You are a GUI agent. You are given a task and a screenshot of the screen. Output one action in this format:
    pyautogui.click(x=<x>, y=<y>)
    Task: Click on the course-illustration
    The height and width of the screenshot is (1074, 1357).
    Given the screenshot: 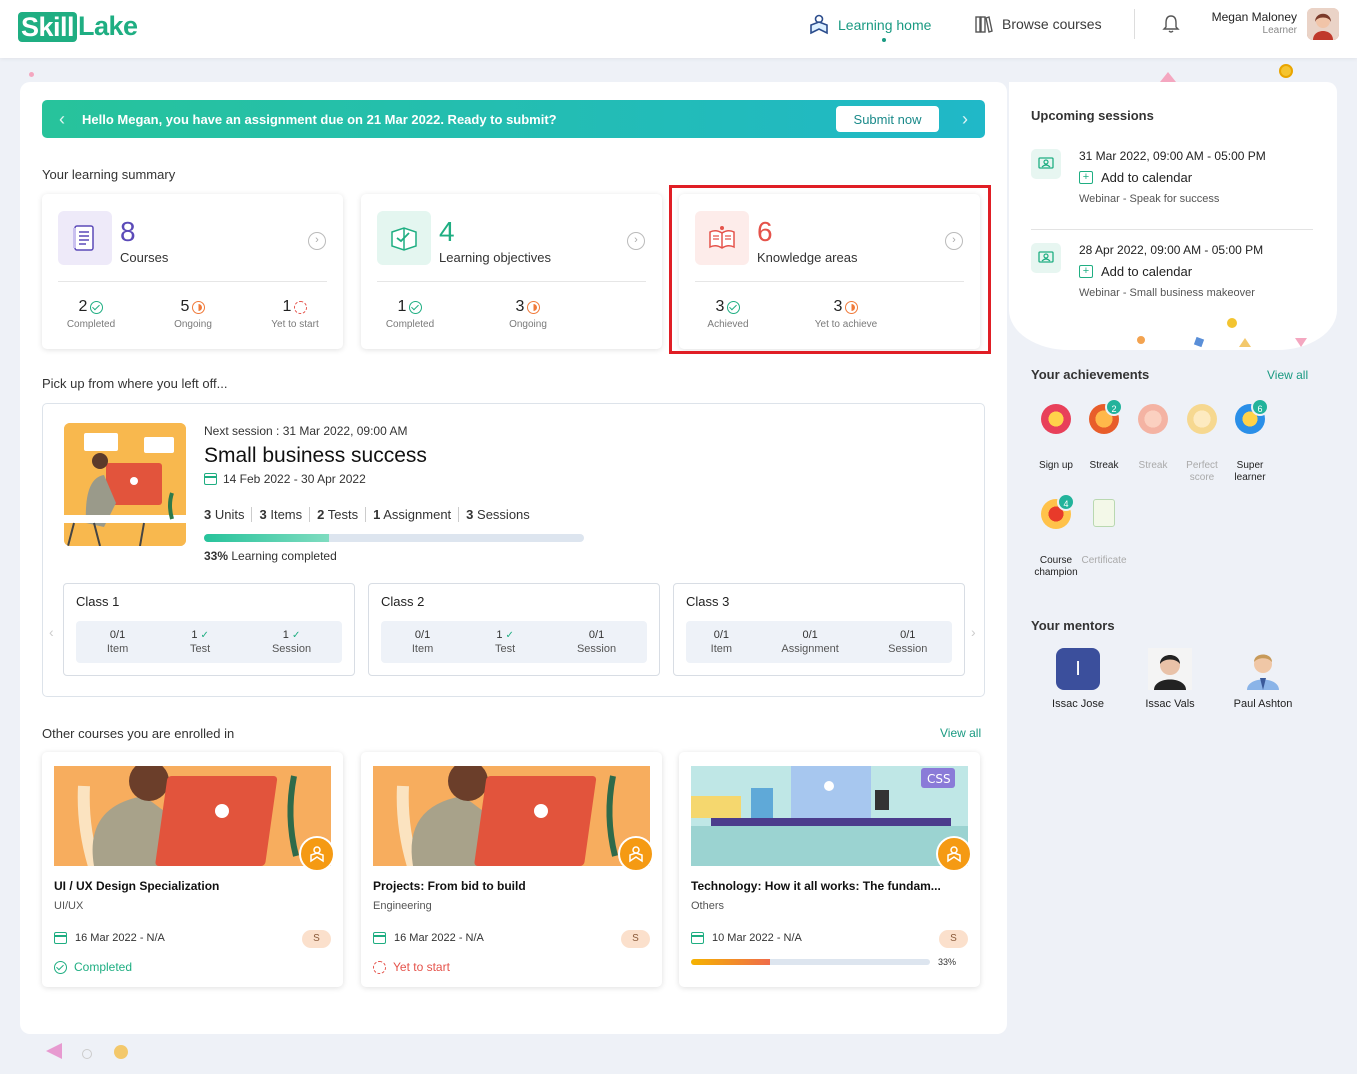 What is the action you would take?
    pyautogui.click(x=125, y=484)
    